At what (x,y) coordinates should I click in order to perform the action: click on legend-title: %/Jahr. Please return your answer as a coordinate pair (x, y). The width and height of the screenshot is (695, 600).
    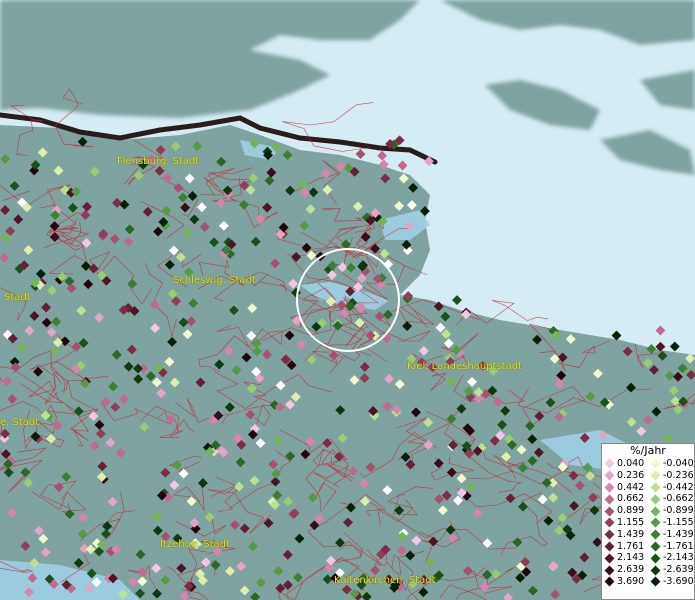
    Looking at the image, I should click on (648, 450).